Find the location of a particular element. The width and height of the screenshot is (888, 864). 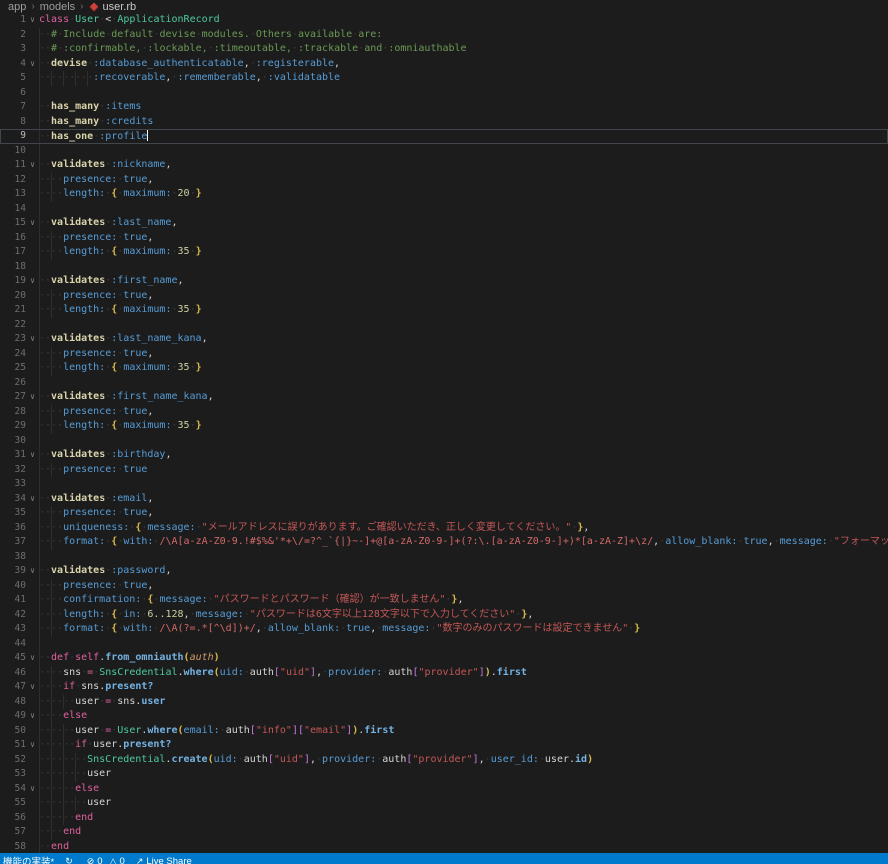

line-number: 5 is located at coordinates (13, 78).